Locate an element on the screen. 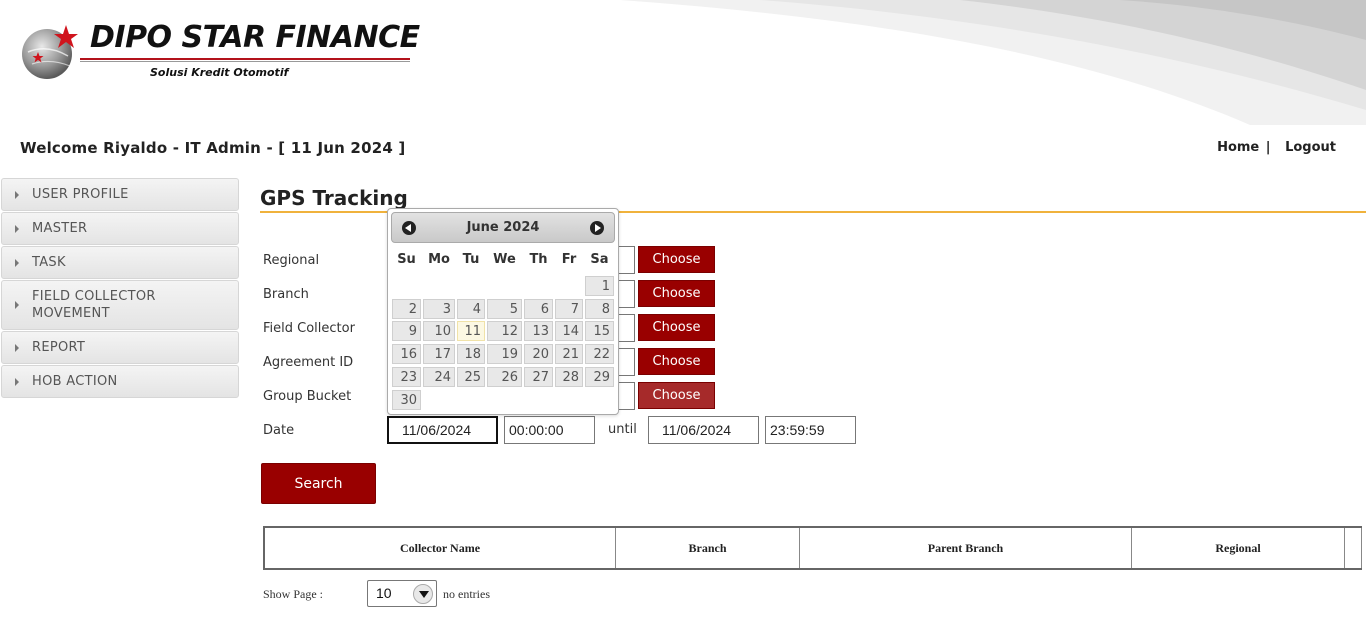  sidebar-item-user-profile: USER PROFILE is located at coordinates (120, 194).